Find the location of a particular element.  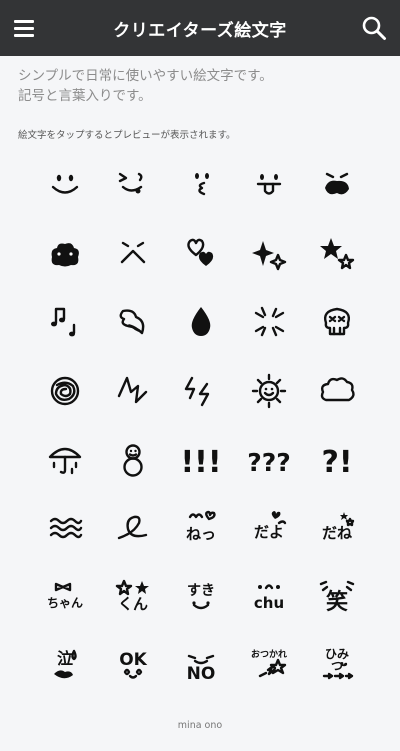

cry-emoji: 泣 is located at coordinates (65, 665).